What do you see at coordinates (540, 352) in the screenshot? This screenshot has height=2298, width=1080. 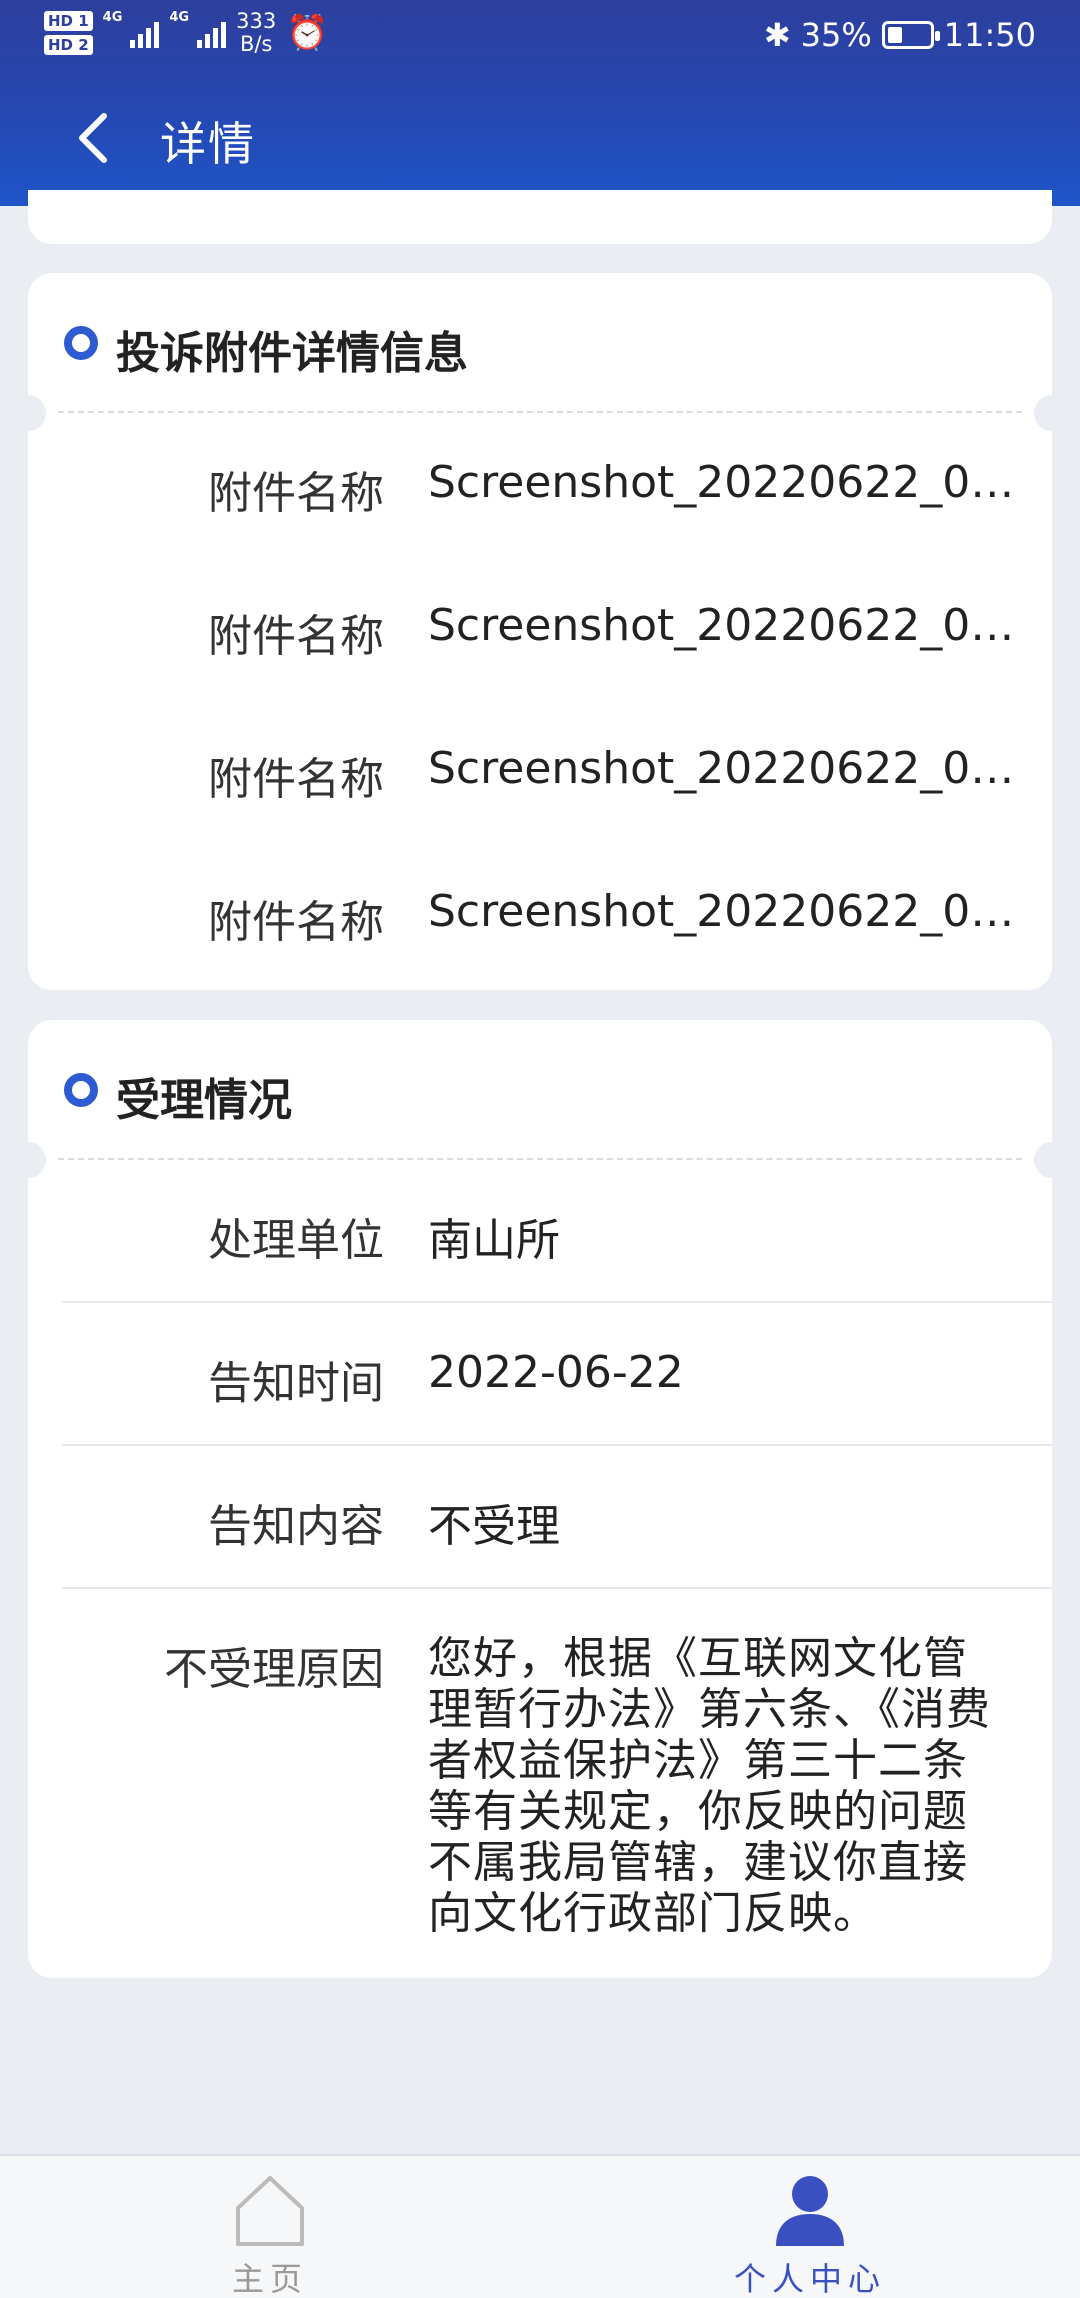 I see `attachments-card-header: 投诉附件详情信息` at bounding box center [540, 352].